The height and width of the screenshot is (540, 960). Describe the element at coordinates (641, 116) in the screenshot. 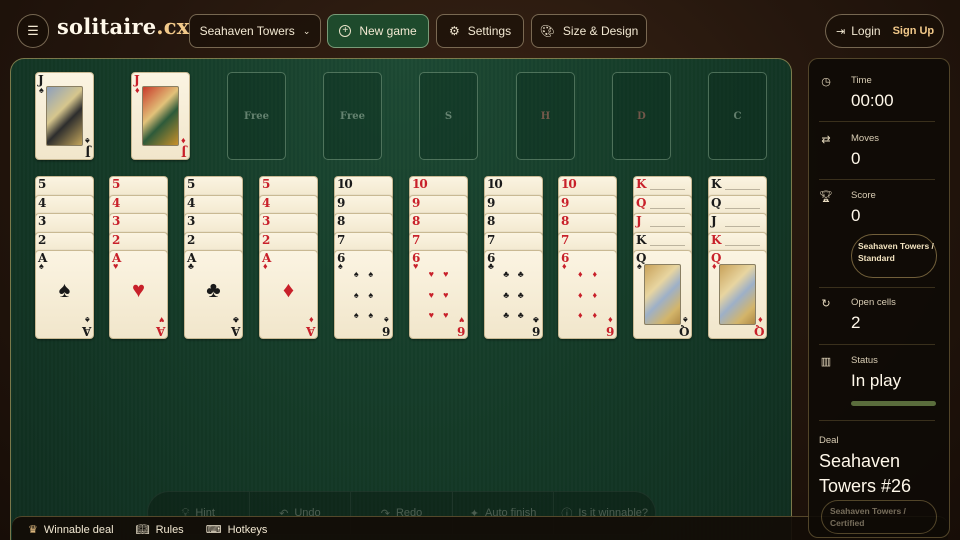

I see `foundation-diamonds: D` at that location.